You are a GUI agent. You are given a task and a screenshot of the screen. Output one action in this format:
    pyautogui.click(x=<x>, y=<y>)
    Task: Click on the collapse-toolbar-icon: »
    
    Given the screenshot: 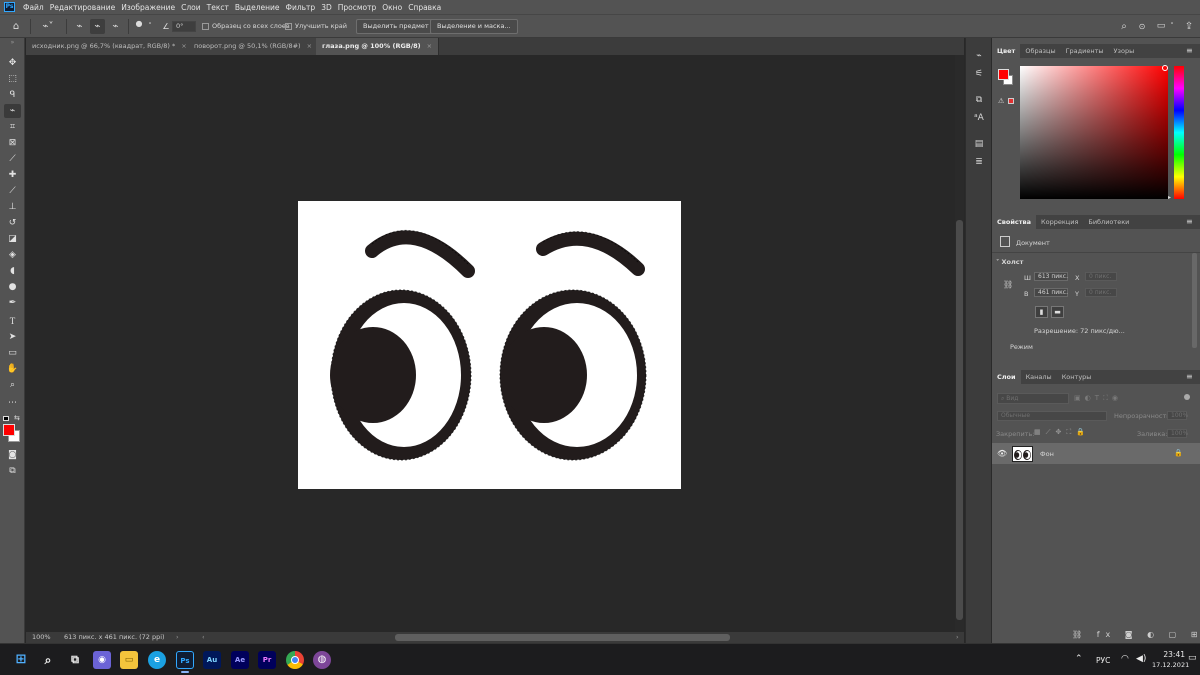 What is the action you would take?
    pyautogui.click(x=12, y=43)
    